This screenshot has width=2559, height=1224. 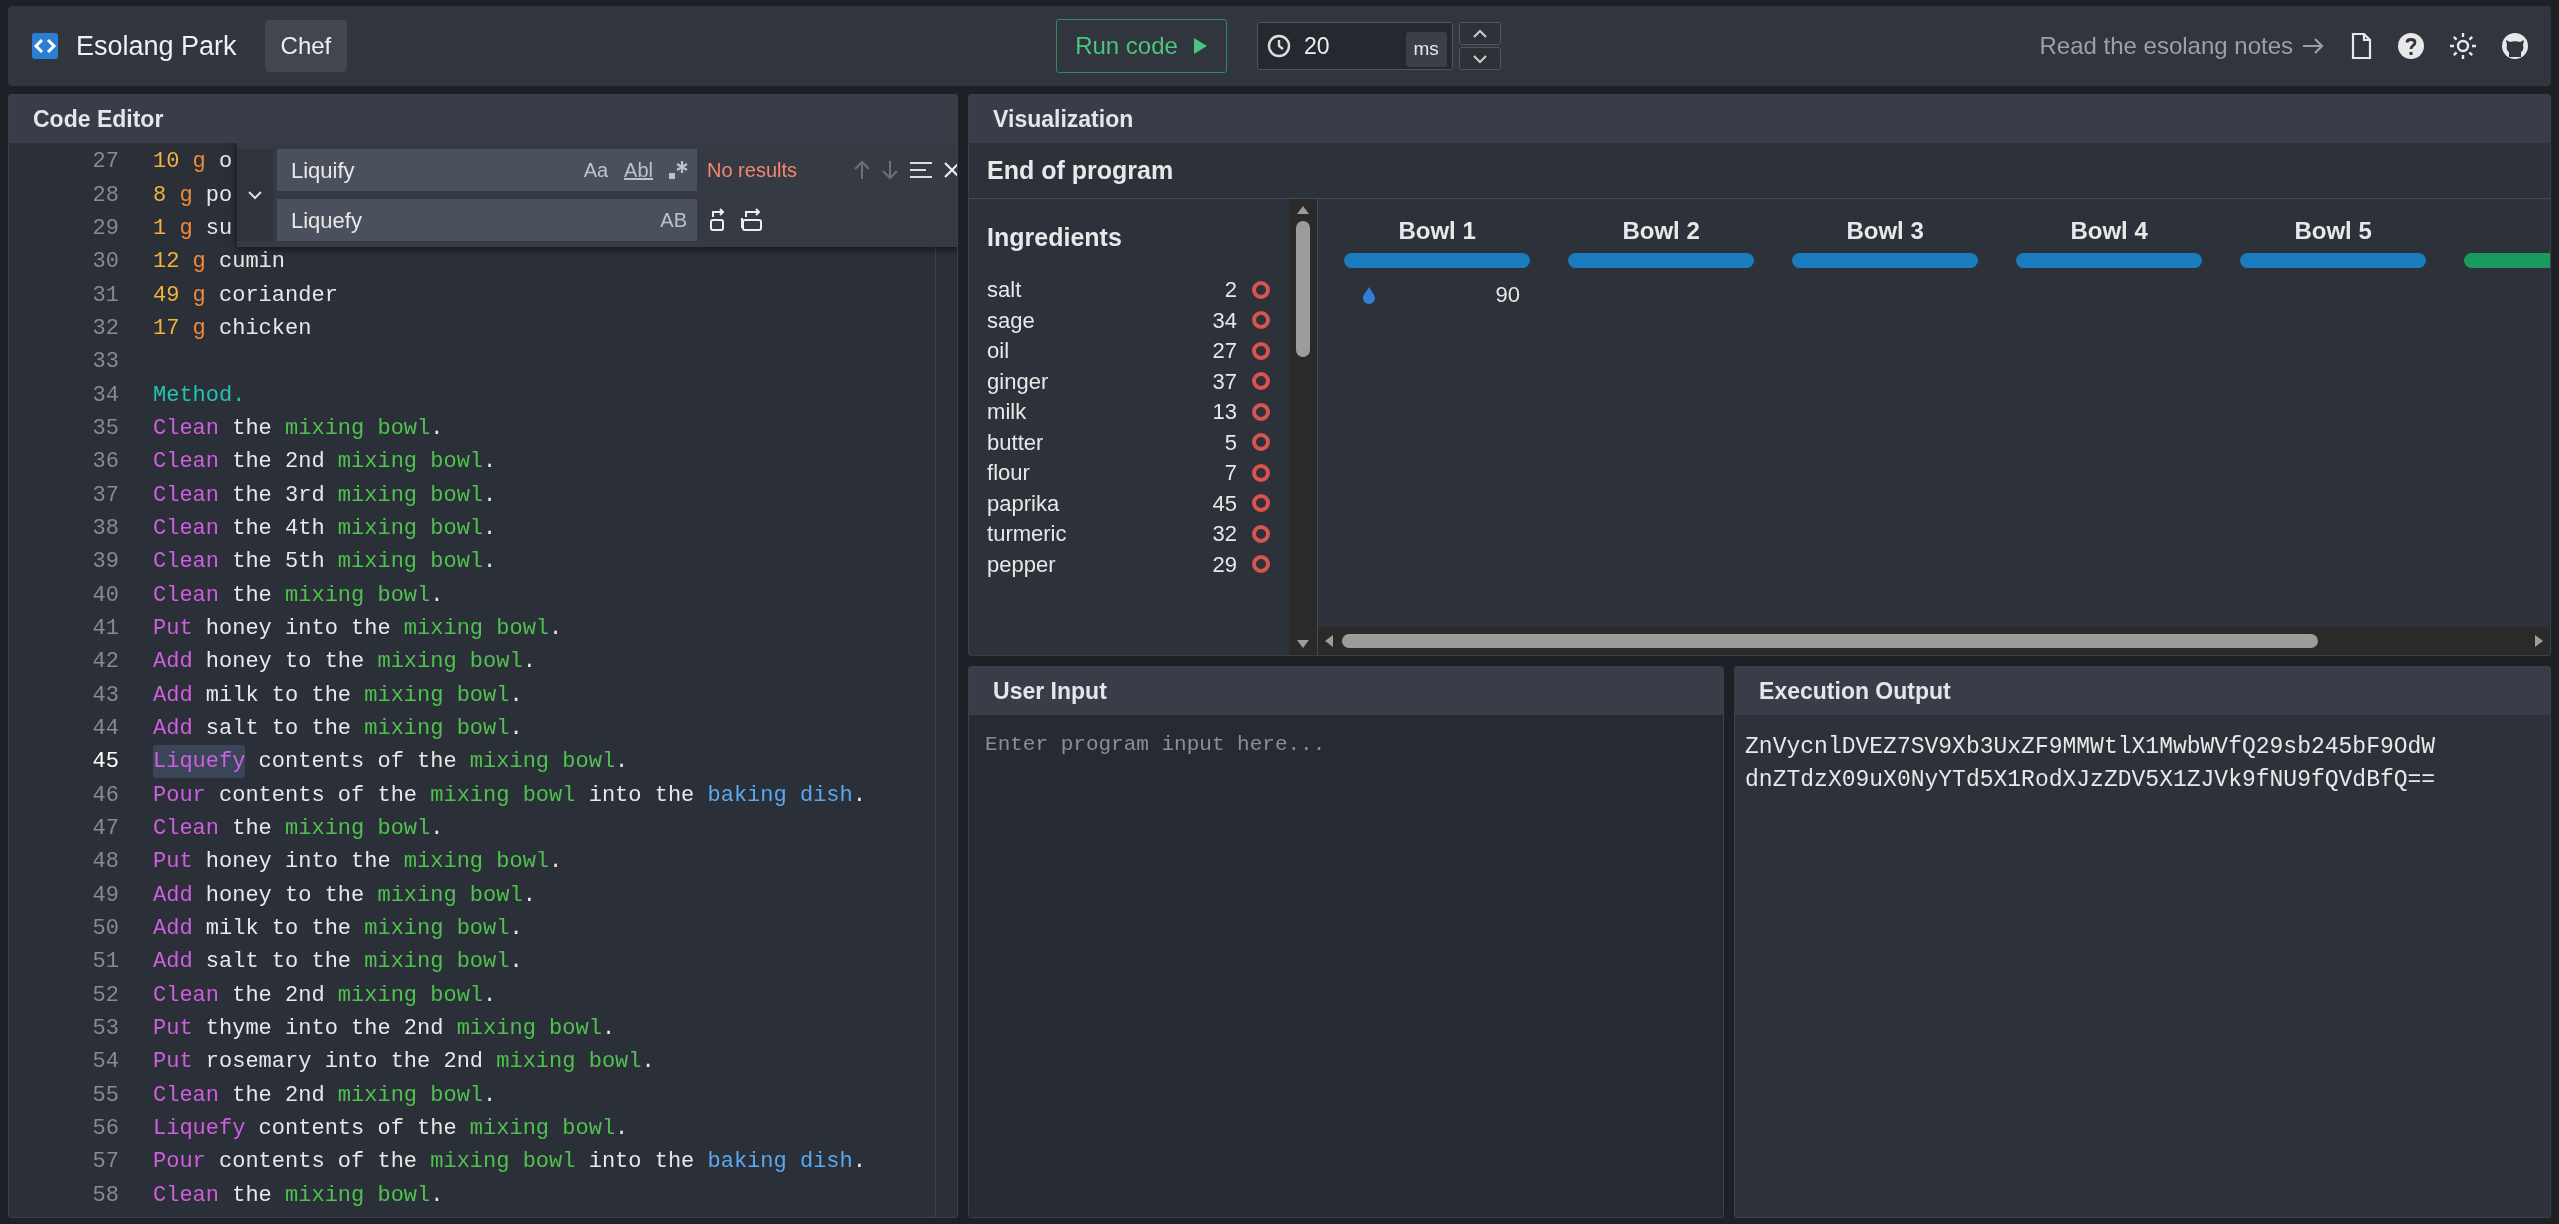 I want to click on code-line: 1 g su, so click(x=193, y=228).